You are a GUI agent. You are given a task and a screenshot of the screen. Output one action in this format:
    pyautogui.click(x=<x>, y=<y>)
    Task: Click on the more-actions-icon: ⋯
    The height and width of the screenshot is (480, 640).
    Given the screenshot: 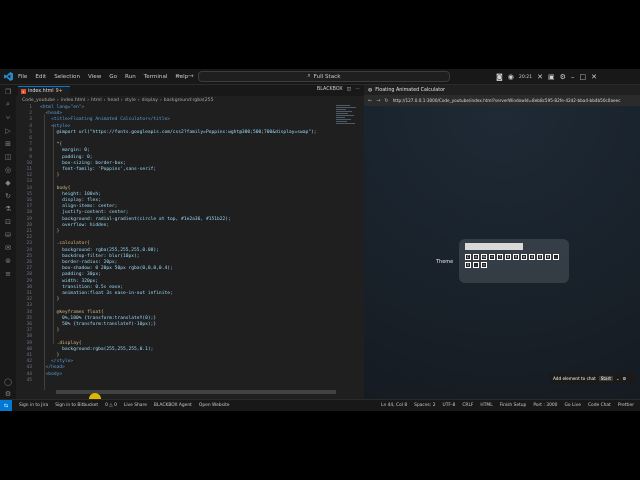 What is the action you would take?
    pyautogui.click(x=357, y=89)
    